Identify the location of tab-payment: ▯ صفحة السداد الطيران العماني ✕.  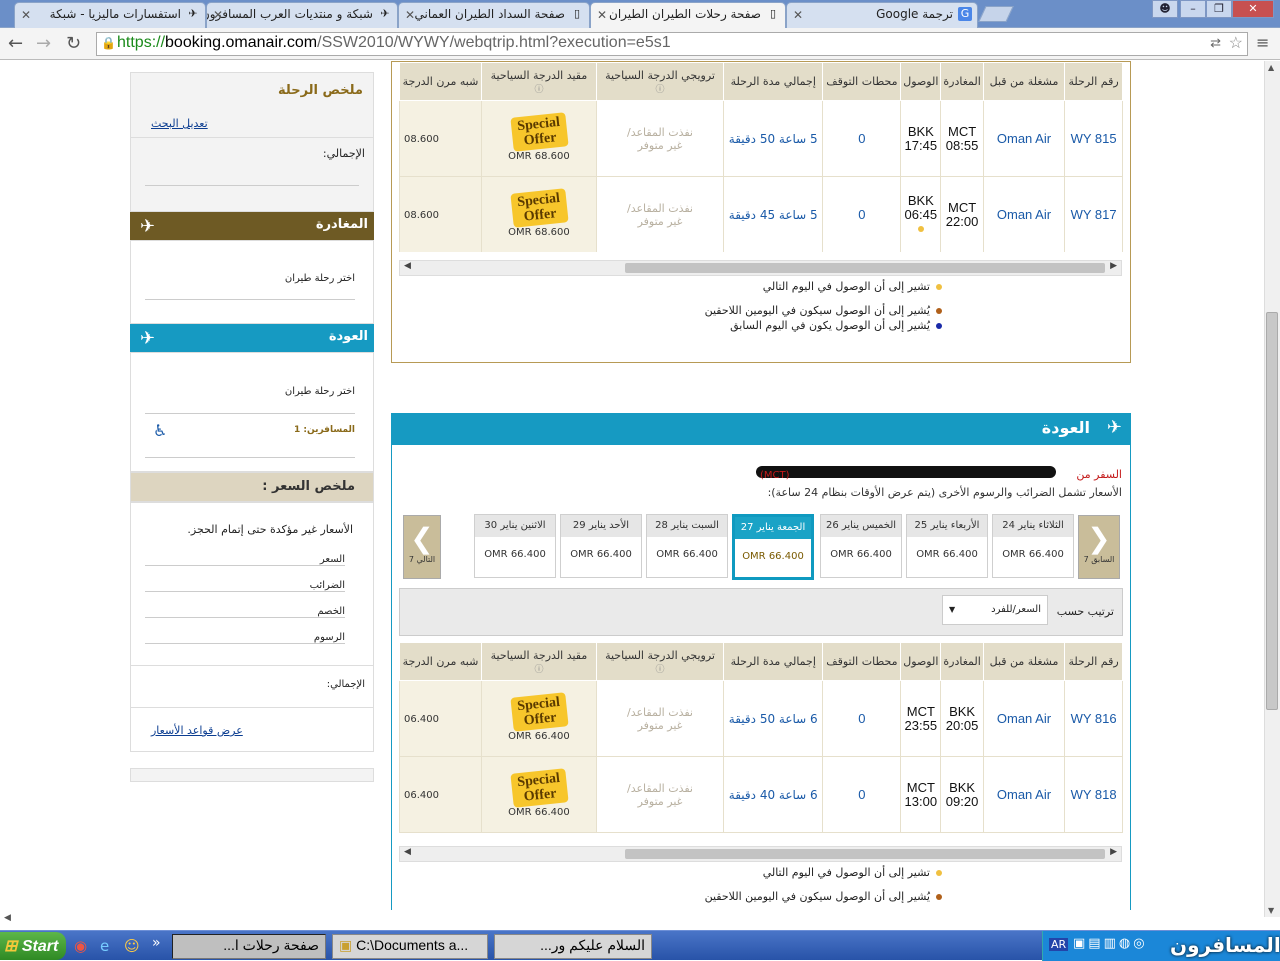
(494, 15).